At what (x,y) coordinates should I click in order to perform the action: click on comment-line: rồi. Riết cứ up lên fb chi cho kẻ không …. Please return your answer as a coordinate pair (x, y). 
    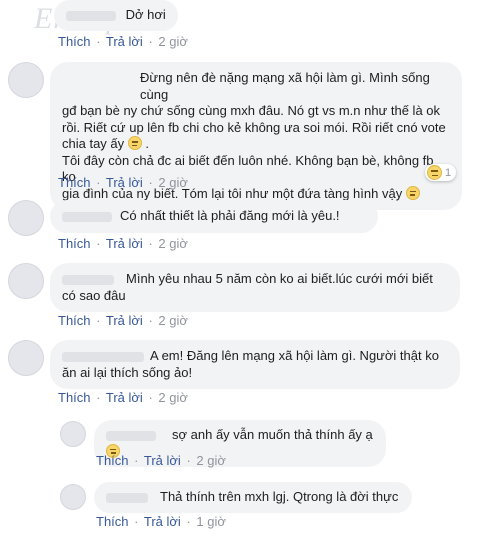
    Looking at the image, I should click on (254, 127).